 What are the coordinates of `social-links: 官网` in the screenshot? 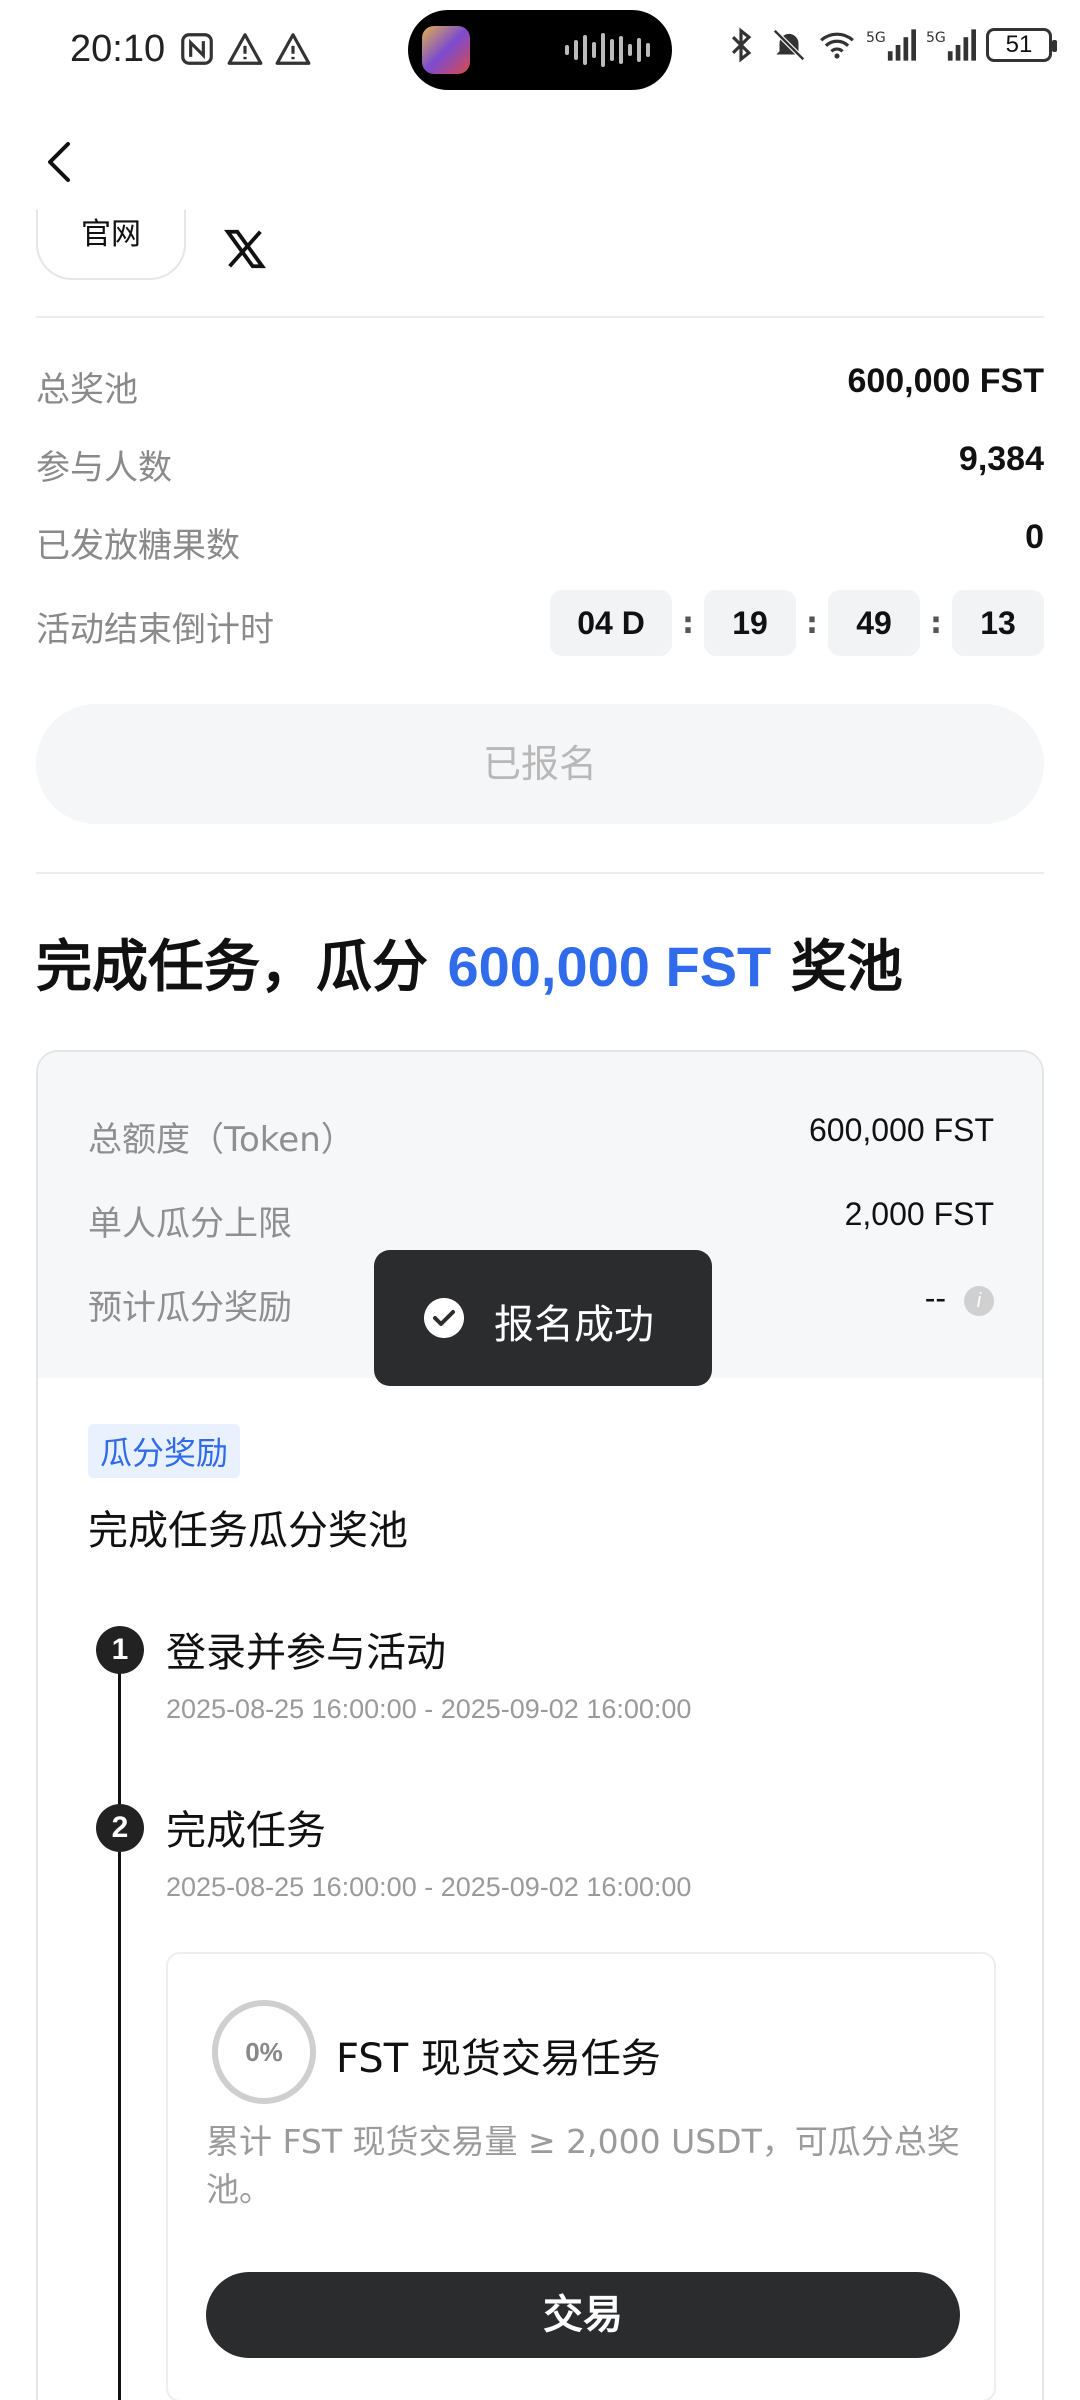 It's located at (540, 245).